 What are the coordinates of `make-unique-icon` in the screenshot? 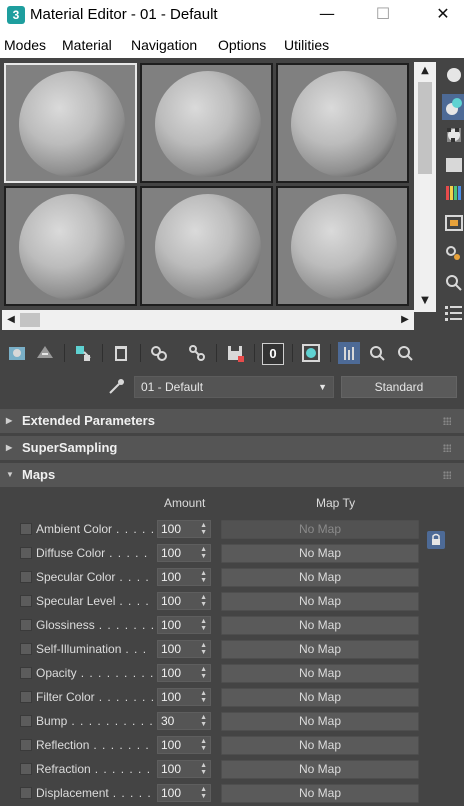 It's located at (159, 353).